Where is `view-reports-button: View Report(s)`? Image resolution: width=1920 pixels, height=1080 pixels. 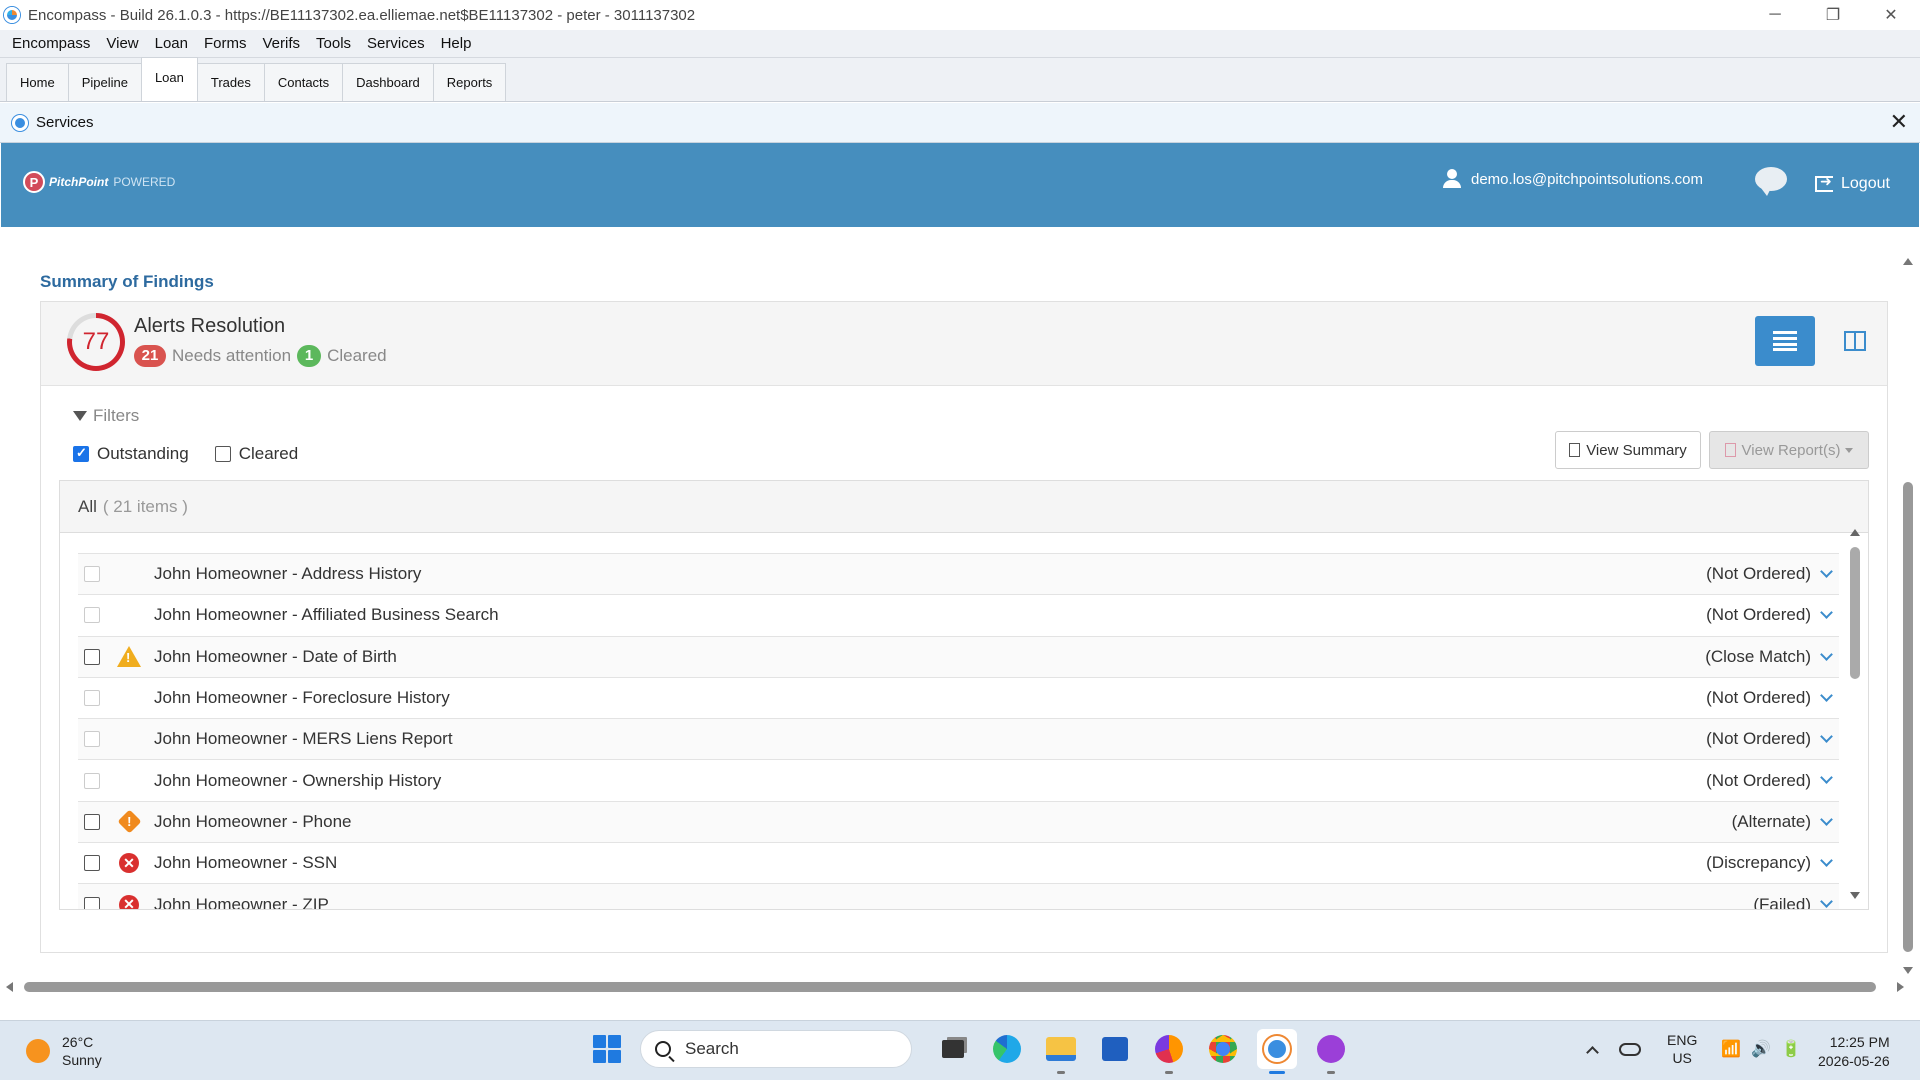
view-reports-button: View Report(s) is located at coordinates (1789, 450).